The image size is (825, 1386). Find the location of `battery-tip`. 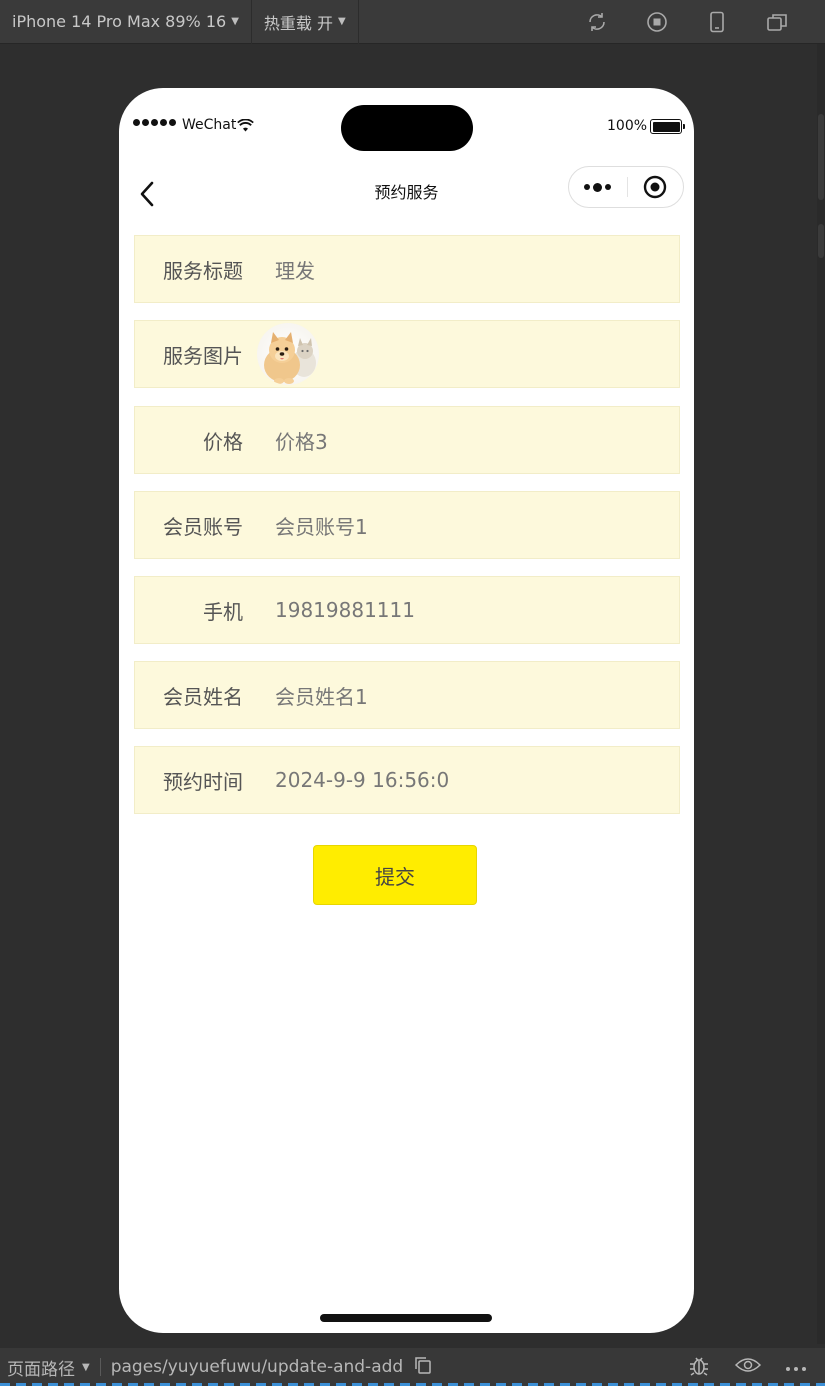

battery-tip is located at coordinates (684, 126).